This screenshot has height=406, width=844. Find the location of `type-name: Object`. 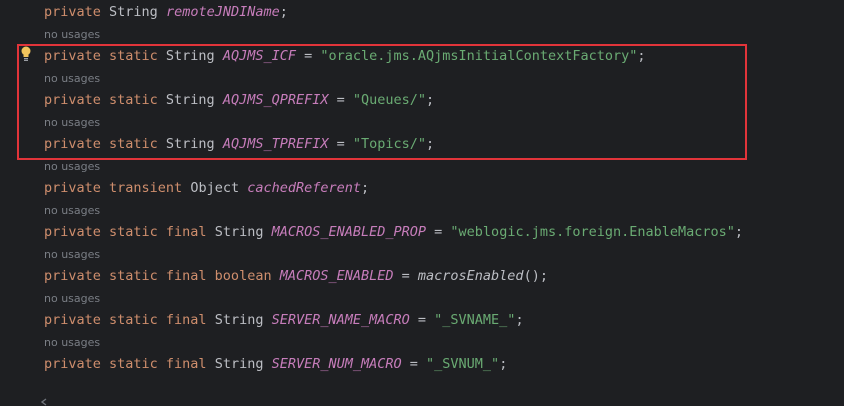

type-name: Object is located at coordinates (219, 188).